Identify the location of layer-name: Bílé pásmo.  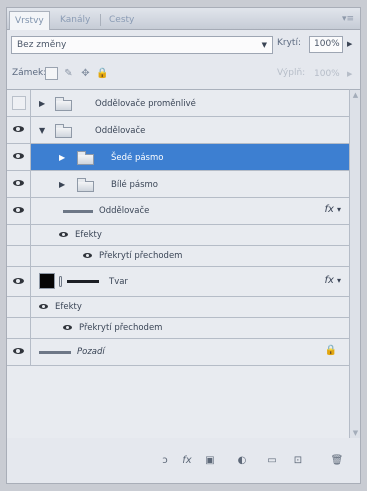
(134, 185).